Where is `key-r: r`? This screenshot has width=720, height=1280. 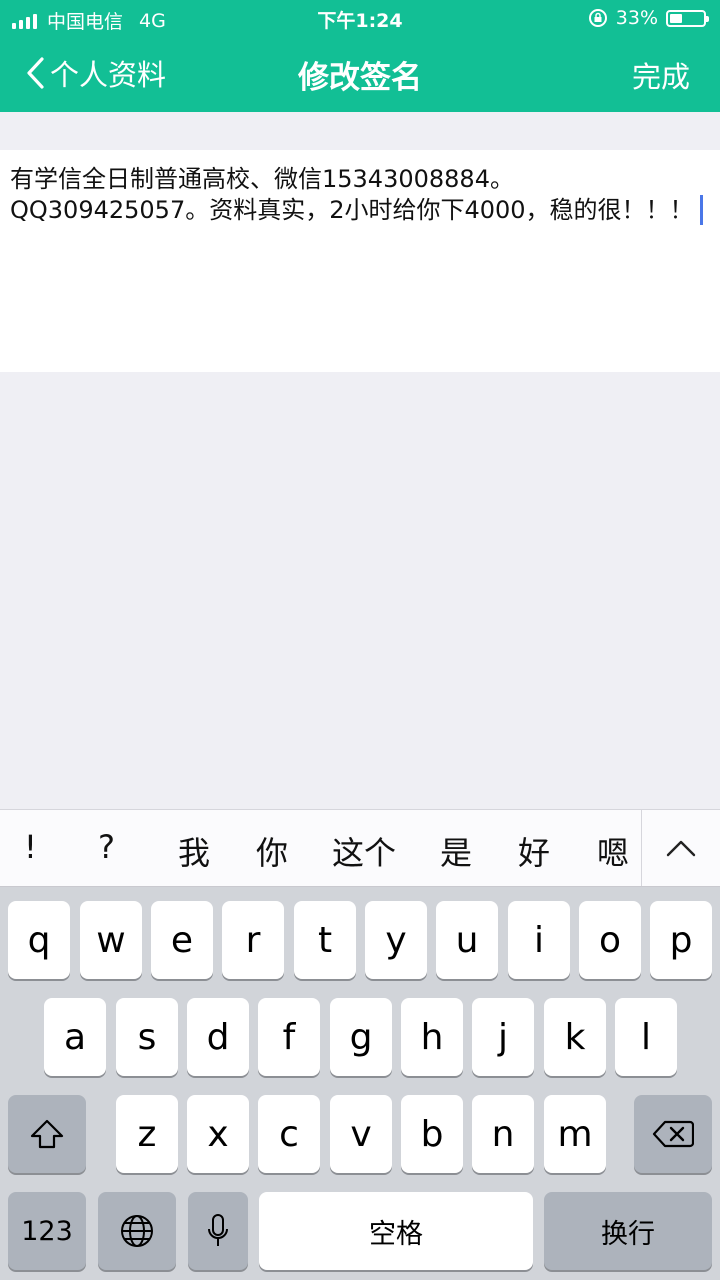 key-r: r is located at coordinates (253, 940).